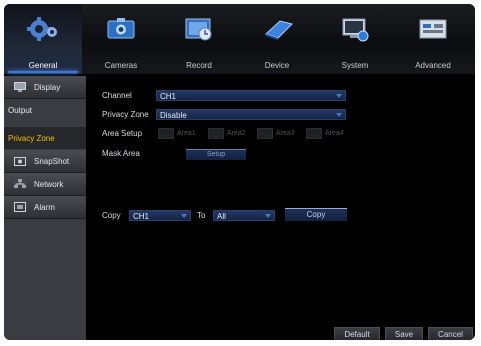 This screenshot has width=481, height=346. Describe the element at coordinates (316, 214) in the screenshot. I see `copy-button: Copy` at that location.